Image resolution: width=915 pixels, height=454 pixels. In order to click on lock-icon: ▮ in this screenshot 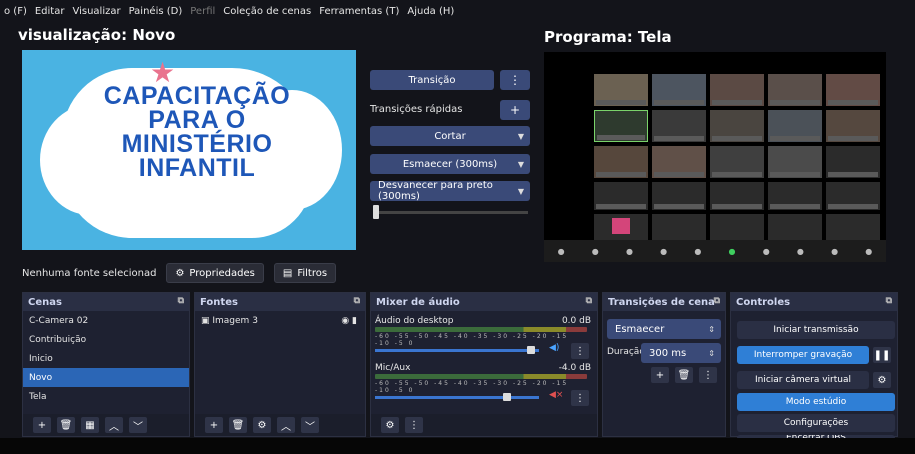, I will do `click(354, 321)`.